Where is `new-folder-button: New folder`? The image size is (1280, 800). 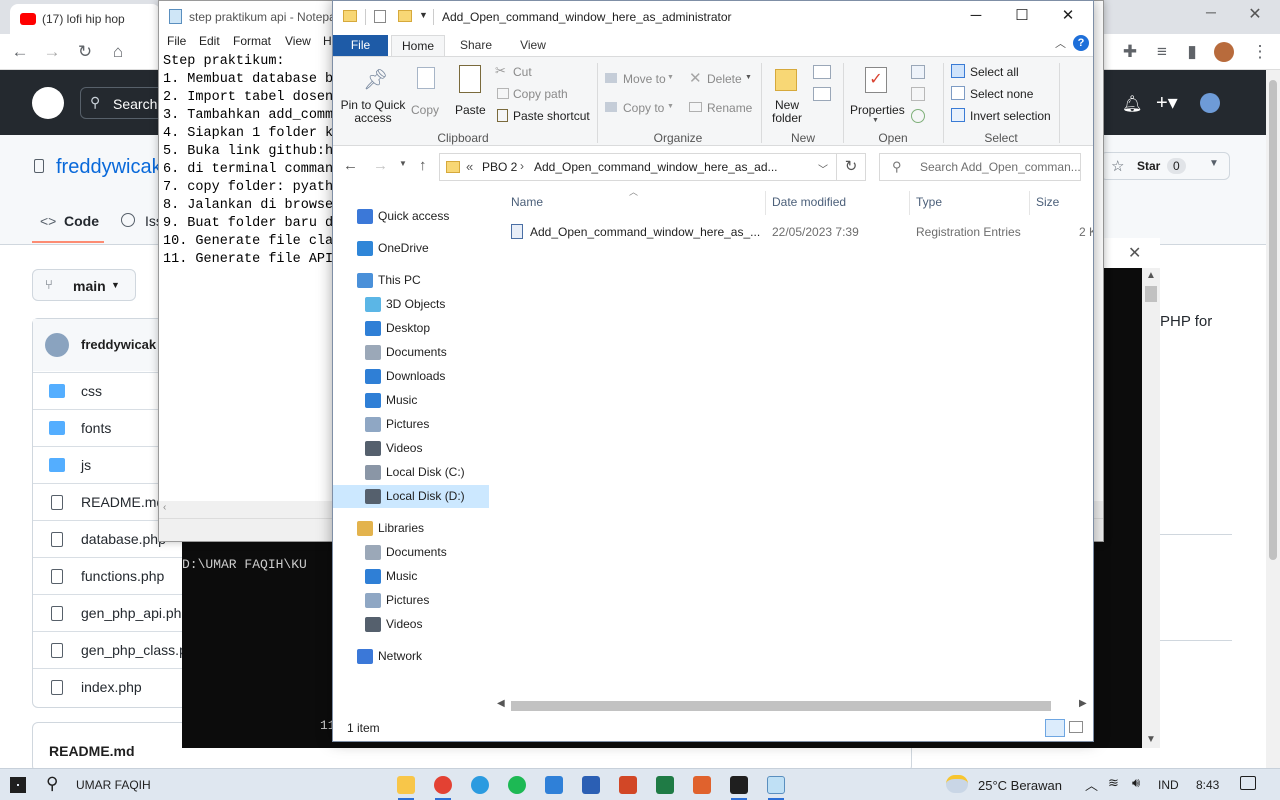 new-folder-button: New folder is located at coordinates (787, 95).